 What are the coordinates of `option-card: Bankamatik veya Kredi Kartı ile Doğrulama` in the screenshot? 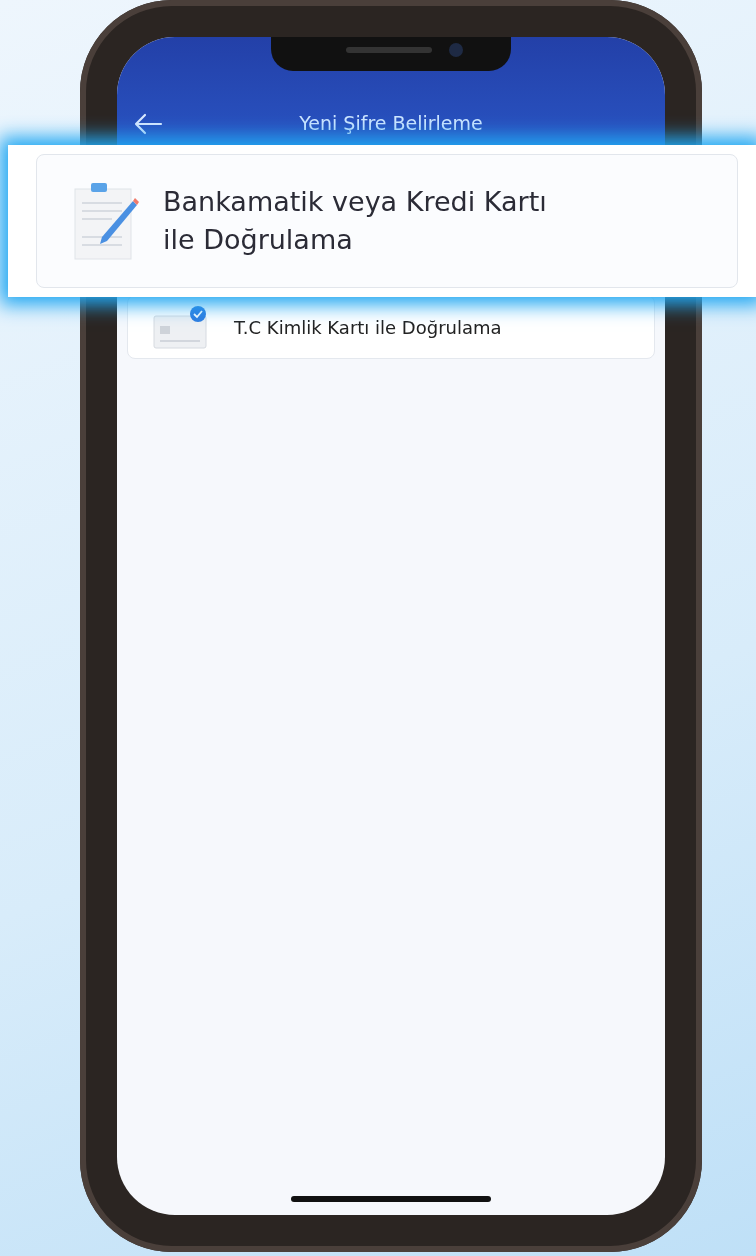 It's located at (387, 221).